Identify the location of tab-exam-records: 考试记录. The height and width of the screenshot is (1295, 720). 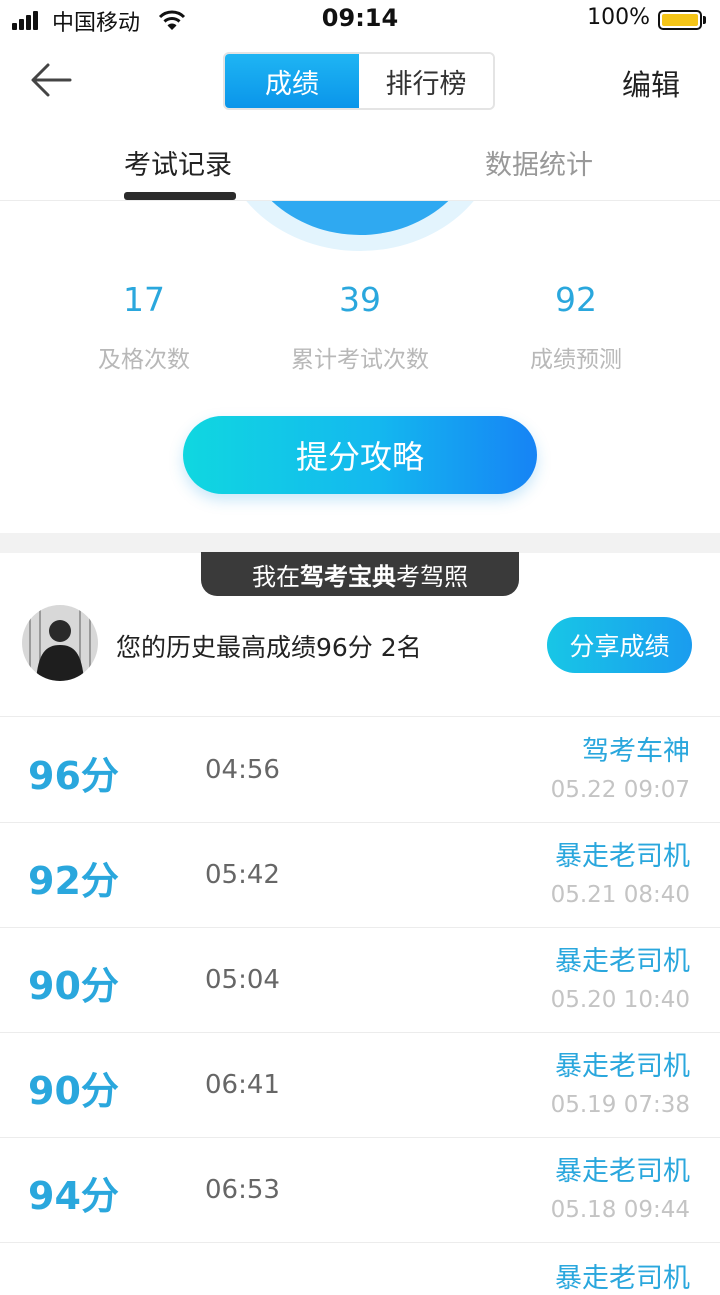
(178, 162).